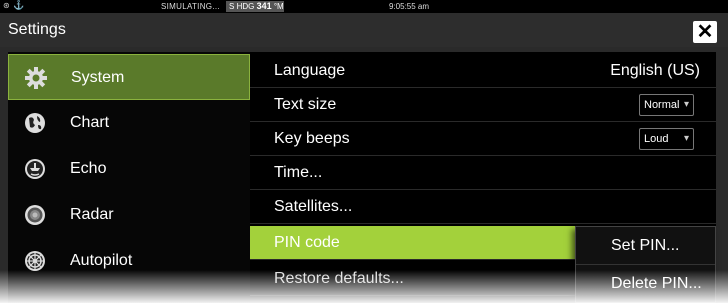 The height and width of the screenshot is (303, 728). What do you see at coordinates (129, 215) in the screenshot?
I see `menu-item-radar: Radar` at bounding box center [129, 215].